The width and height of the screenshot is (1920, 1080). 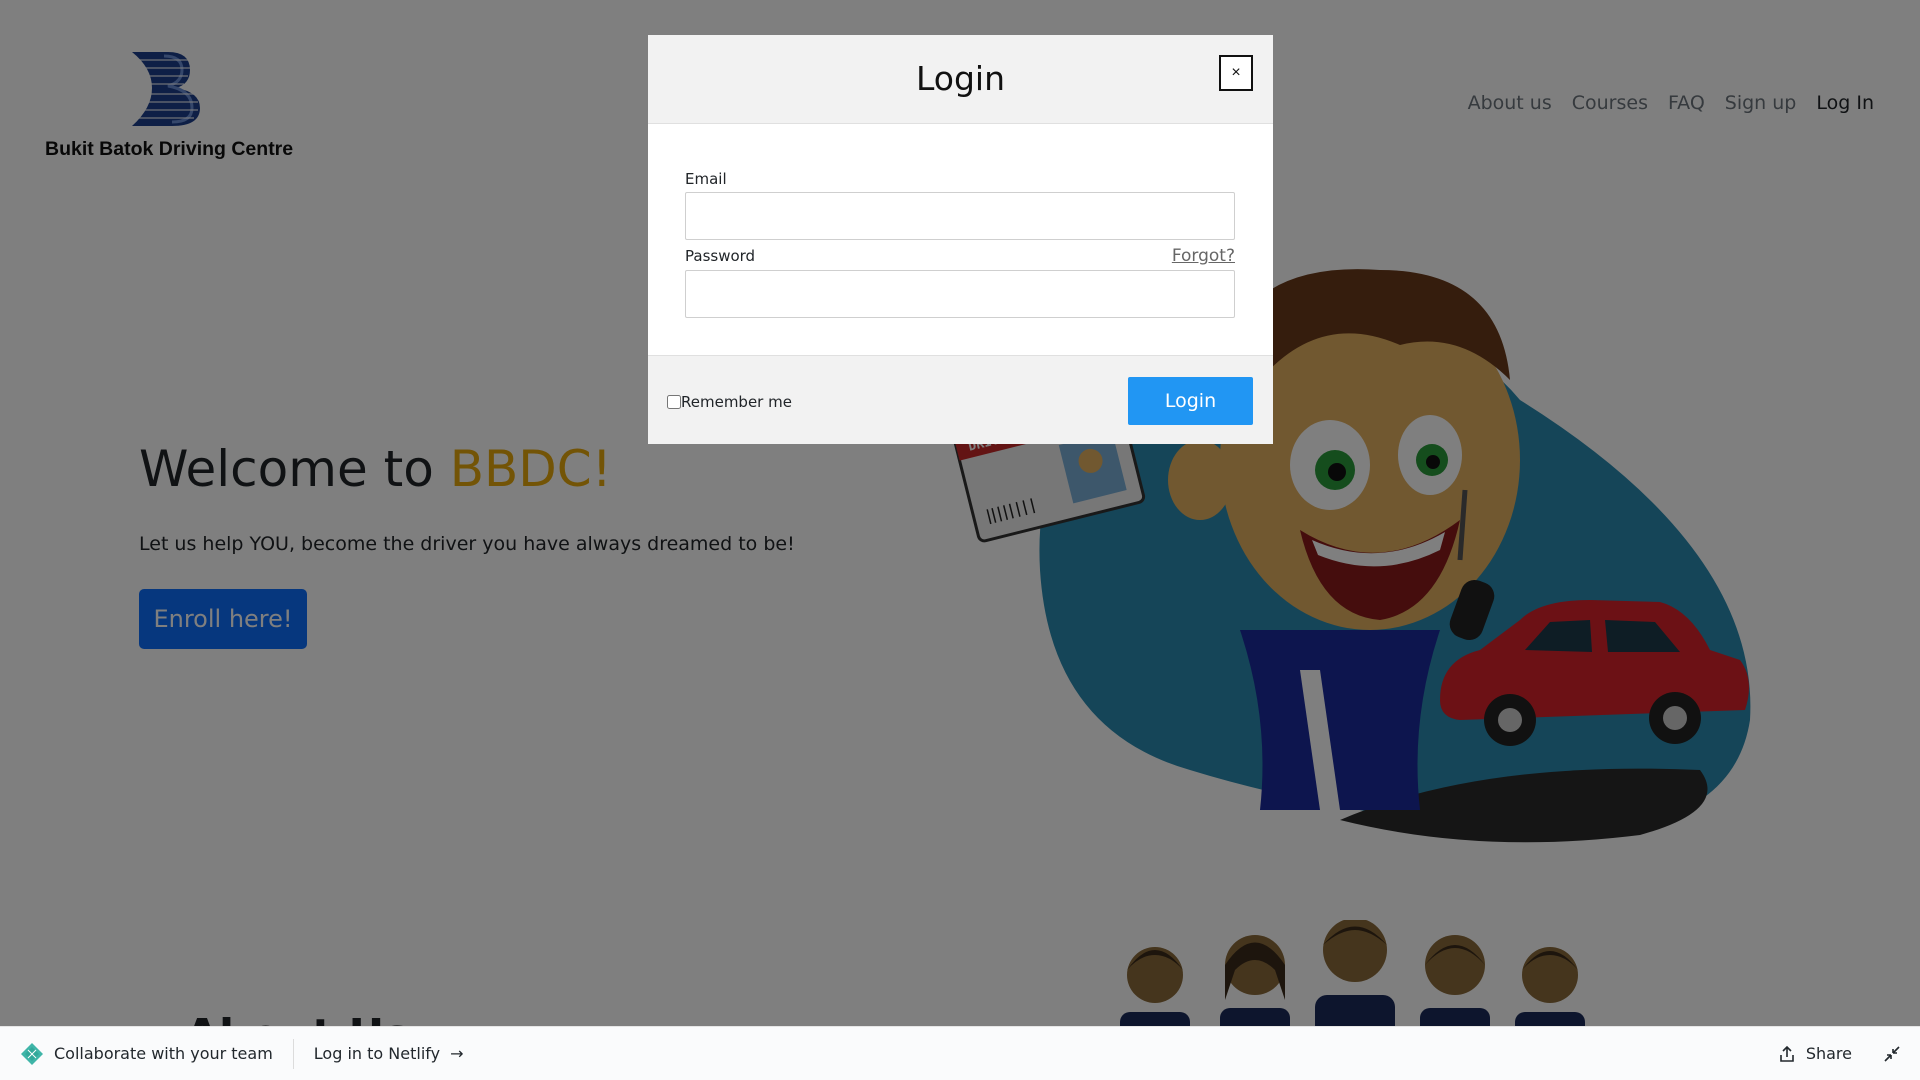 I want to click on collaborate-label: Collaborate with your team, so click(x=163, y=1053).